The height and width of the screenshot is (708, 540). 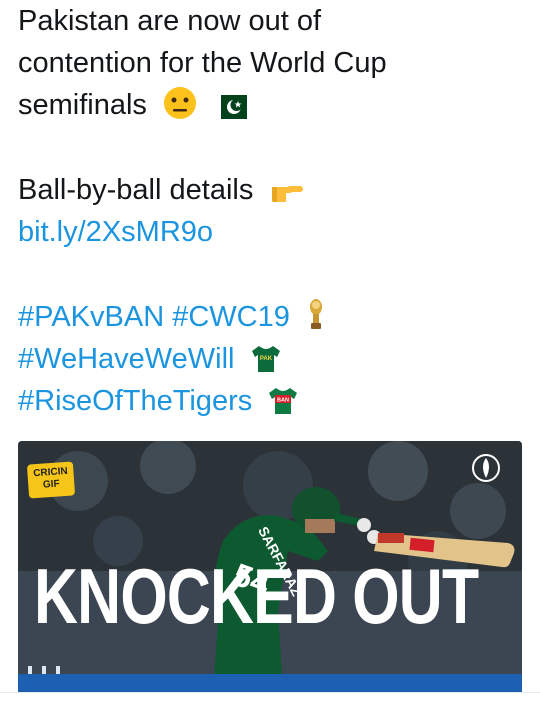 I want to click on trophy-icon, so click(x=316, y=321).